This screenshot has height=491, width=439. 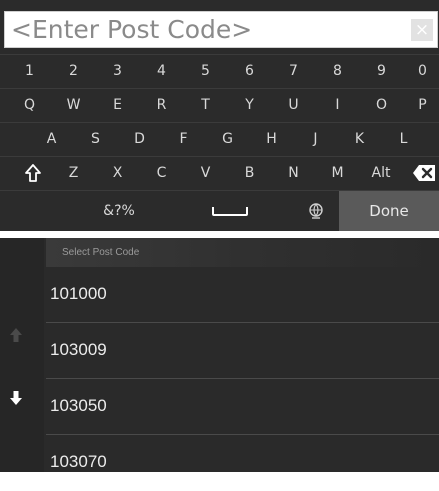 I want to click on post-code-value: 103070, so click(x=78, y=461).